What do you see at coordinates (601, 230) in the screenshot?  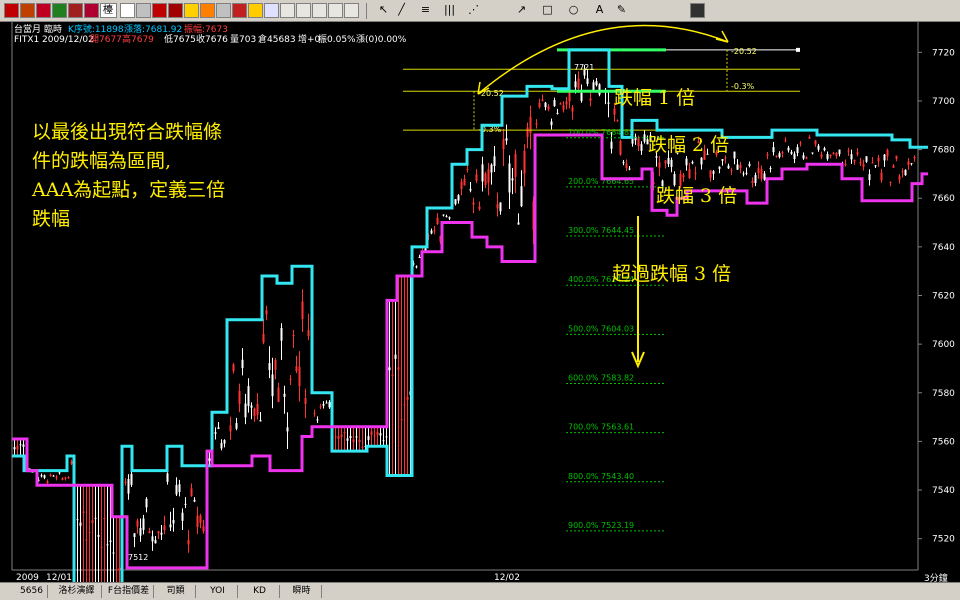 I see `projection-label: 300.0% 7644.45` at bounding box center [601, 230].